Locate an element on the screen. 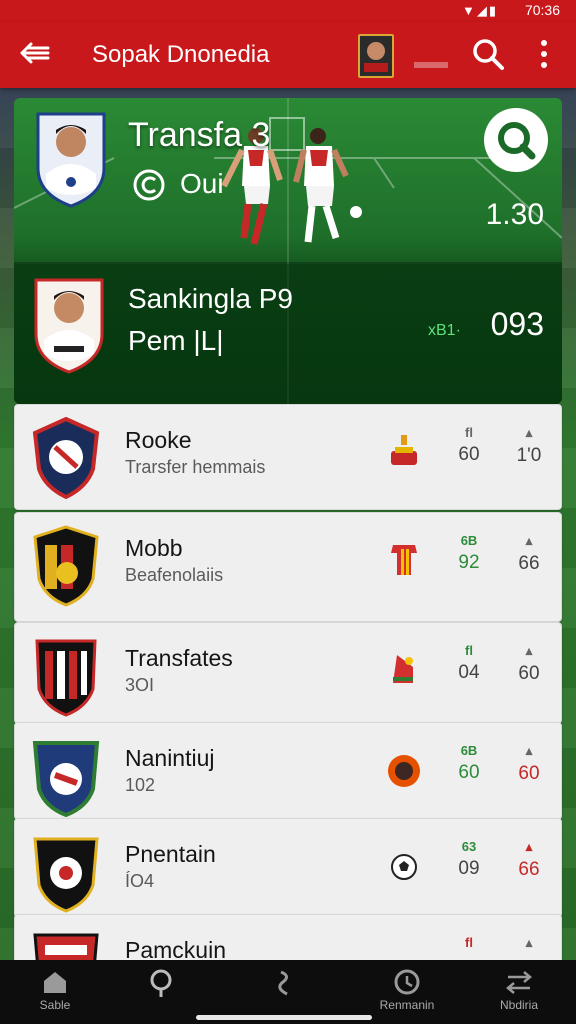 The width and height of the screenshot is (576, 1024). featured-line1: Sankingla P9 is located at coordinates (211, 298).